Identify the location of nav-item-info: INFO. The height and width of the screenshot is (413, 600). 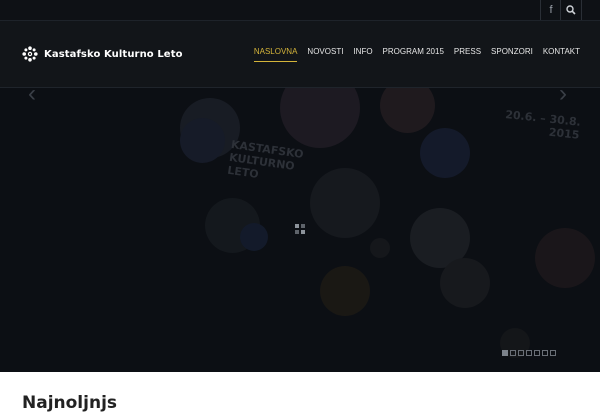
(362, 54).